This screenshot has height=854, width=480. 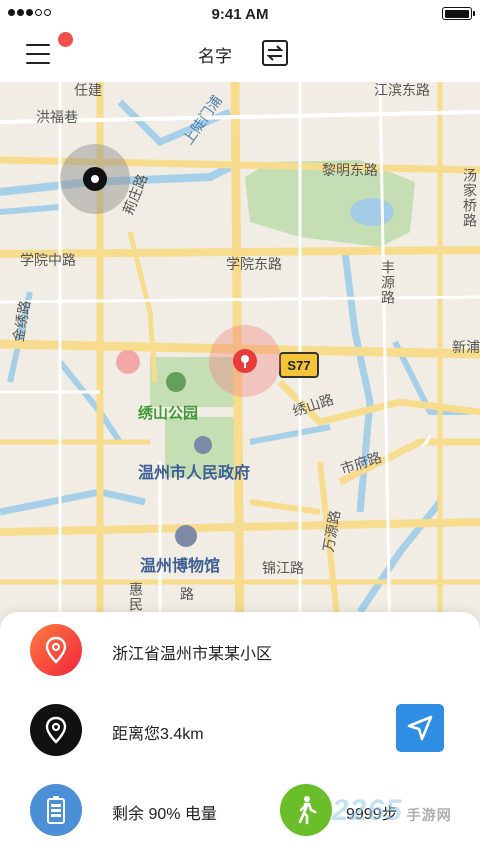 I want to click on distance-icon-circle, so click(x=56, y=730).